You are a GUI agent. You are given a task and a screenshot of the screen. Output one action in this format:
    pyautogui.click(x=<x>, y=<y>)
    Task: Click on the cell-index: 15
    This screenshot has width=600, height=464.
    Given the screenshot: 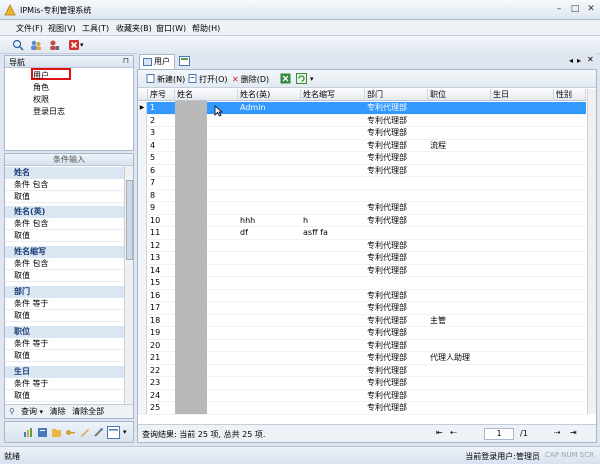 What is the action you would take?
    pyautogui.click(x=161, y=283)
    